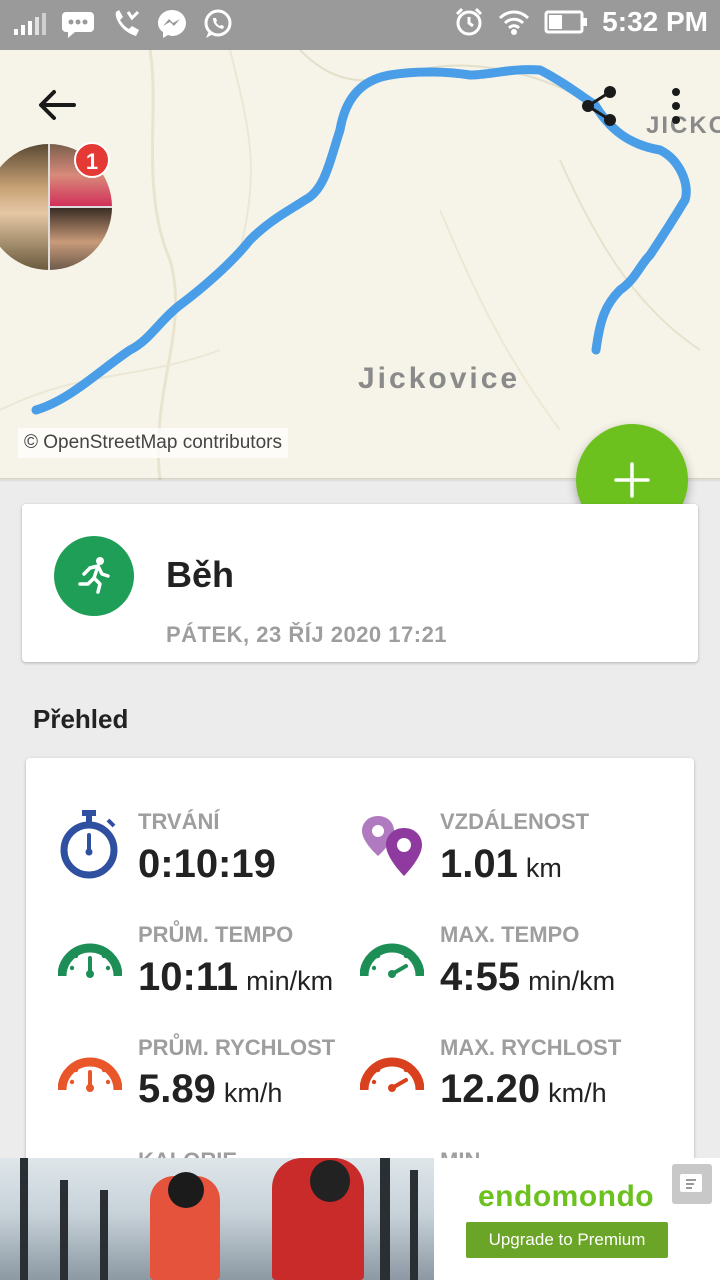  I want to click on avg-speed-gauge-icon, so click(90, 1072).